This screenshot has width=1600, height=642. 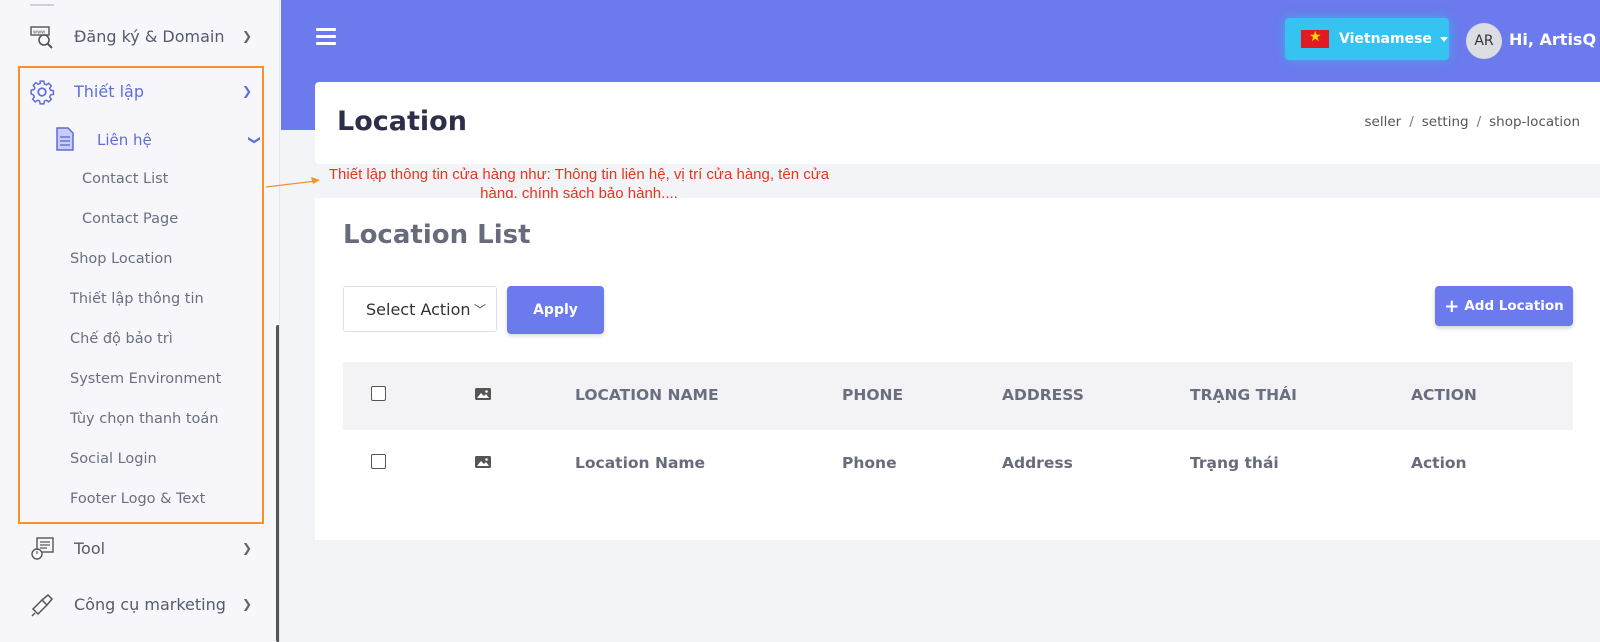 What do you see at coordinates (957, 123) in the screenshot?
I see `page-header-card: Location seller / setting / shop-location` at bounding box center [957, 123].